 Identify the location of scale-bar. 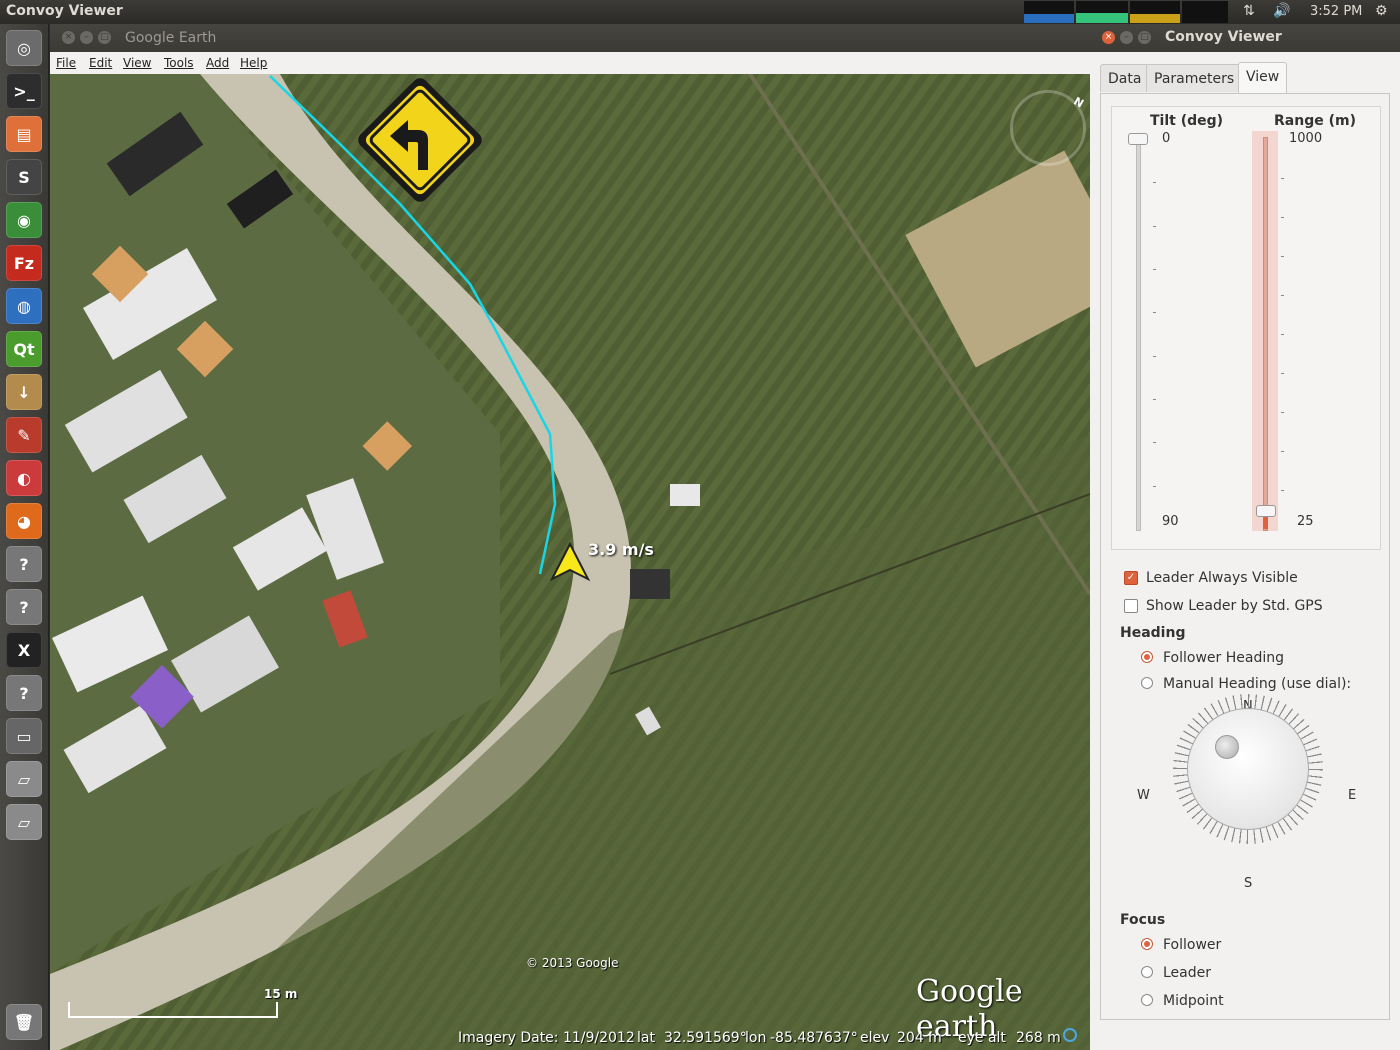
(173, 1010).